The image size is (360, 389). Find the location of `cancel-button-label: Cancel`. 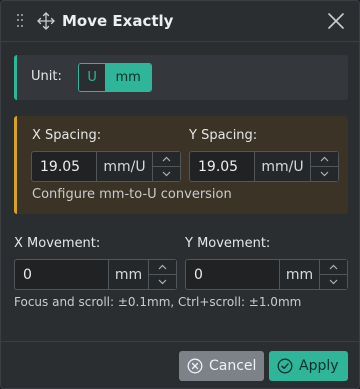

cancel-button-label: Cancel is located at coordinates (233, 366).